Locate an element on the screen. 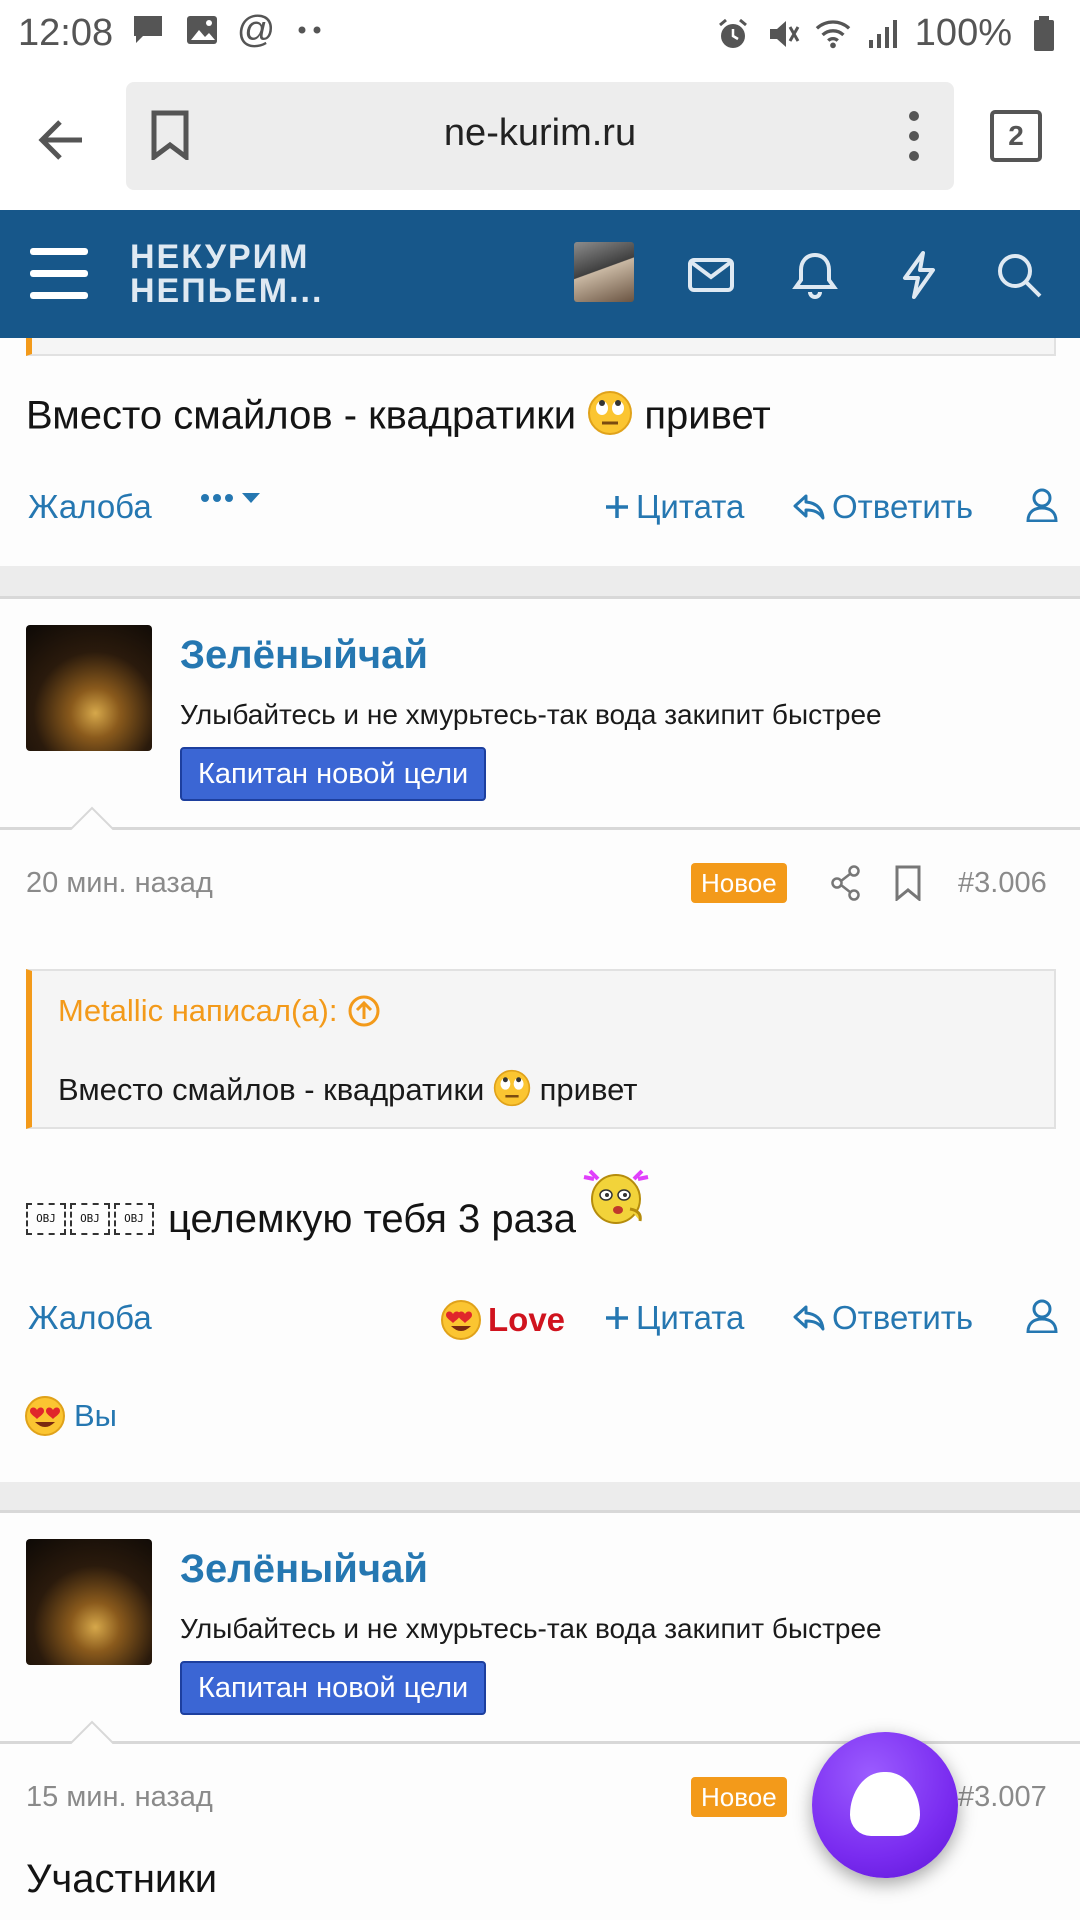 Image resolution: width=1080 pixels, height=1920 pixels. quote-author: Metallic написал(а): is located at coordinates (219, 1011).